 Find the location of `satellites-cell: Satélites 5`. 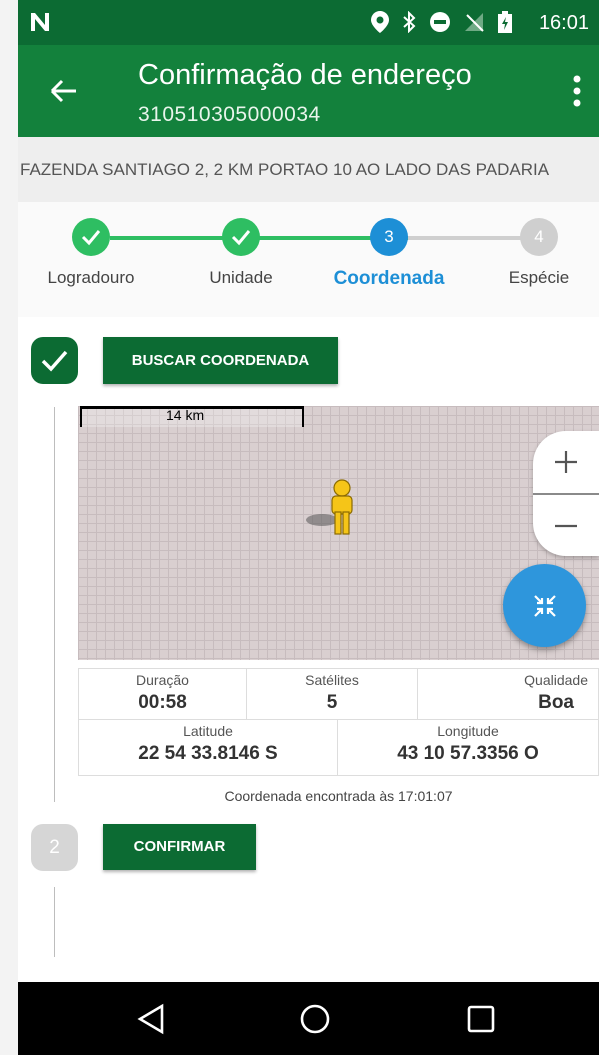

satellites-cell: Satélites 5 is located at coordinates (332, 694).